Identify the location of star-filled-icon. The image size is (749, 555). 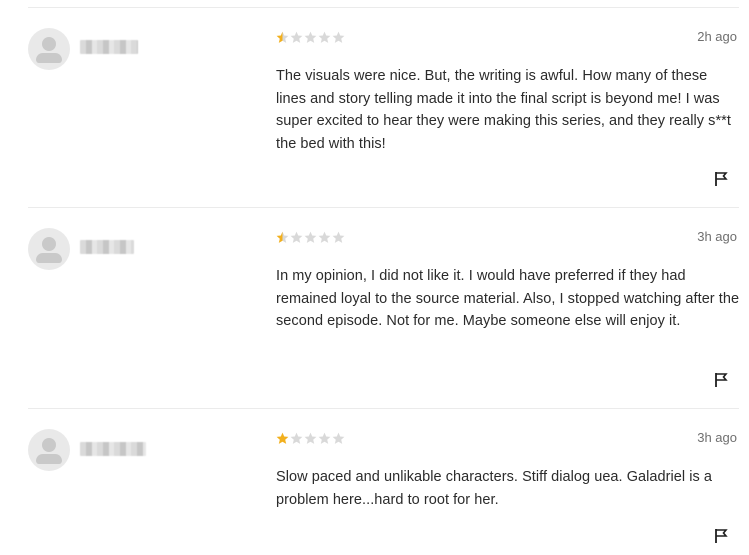
(282, 438).